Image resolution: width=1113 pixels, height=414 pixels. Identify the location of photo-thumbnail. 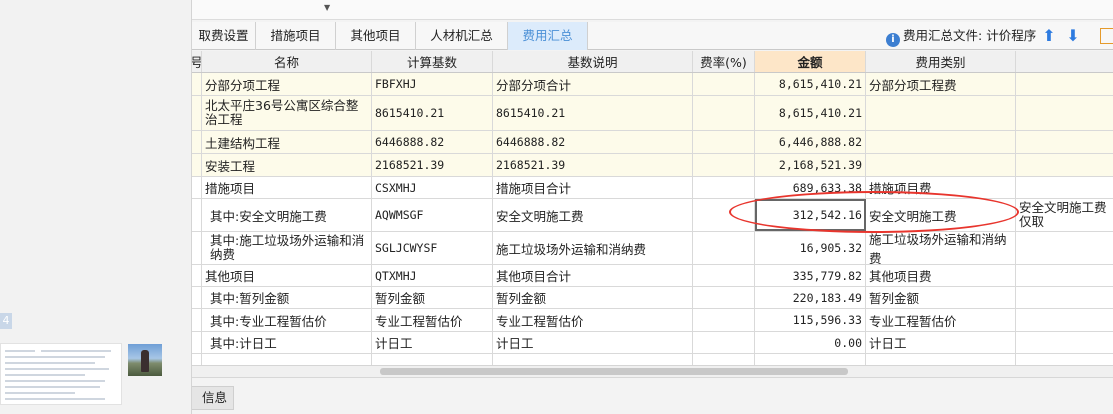
(145, 360).